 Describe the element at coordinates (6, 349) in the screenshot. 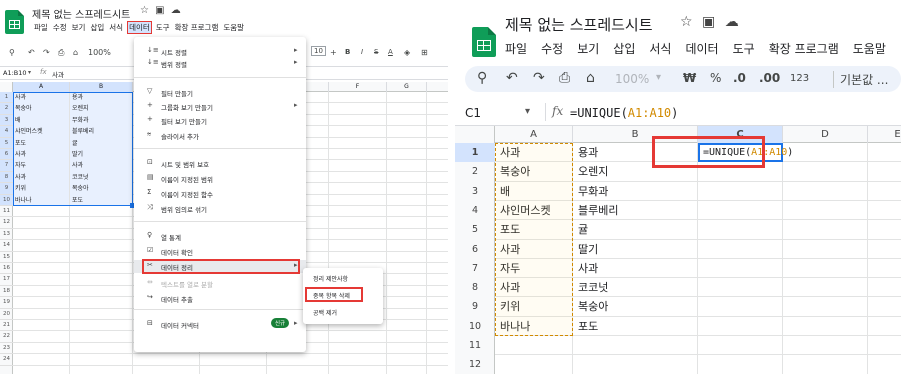

I see `row-header: 23` at that location.